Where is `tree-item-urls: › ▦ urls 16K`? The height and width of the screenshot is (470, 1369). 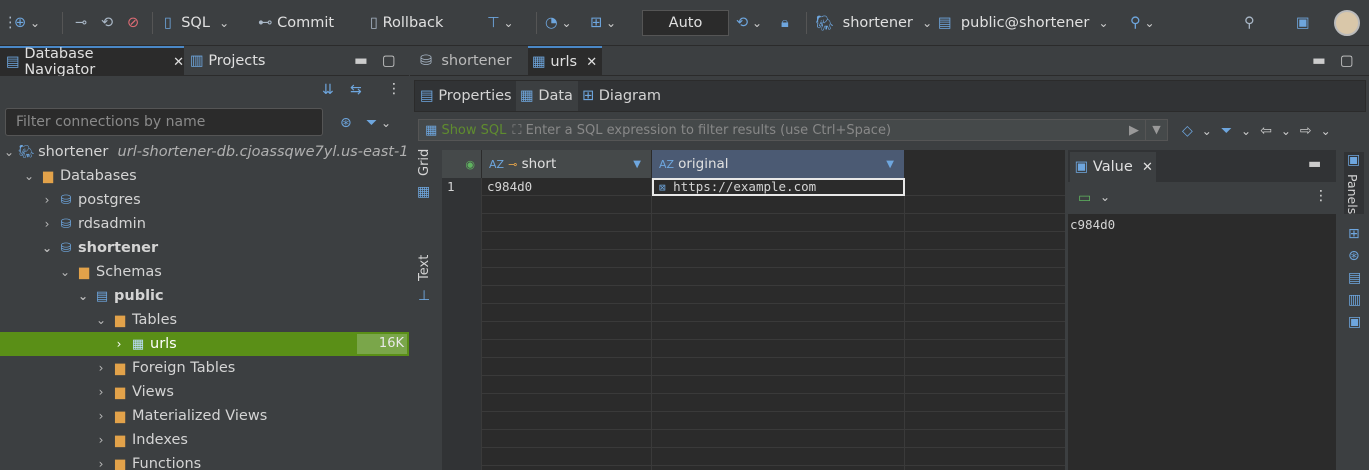
tree-item-urls: › ▦ urls 16K is located at coordinates (204, 344).